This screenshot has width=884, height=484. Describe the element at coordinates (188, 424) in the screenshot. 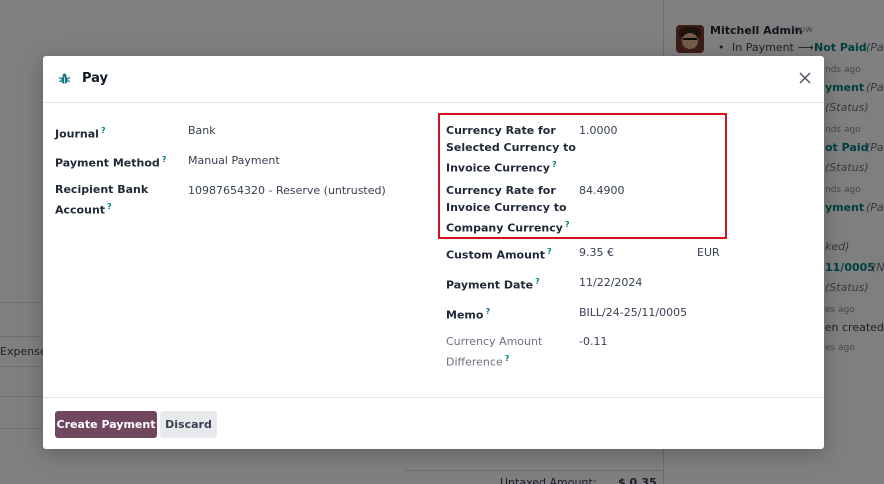

I see `discard-button: Discard` at that location.